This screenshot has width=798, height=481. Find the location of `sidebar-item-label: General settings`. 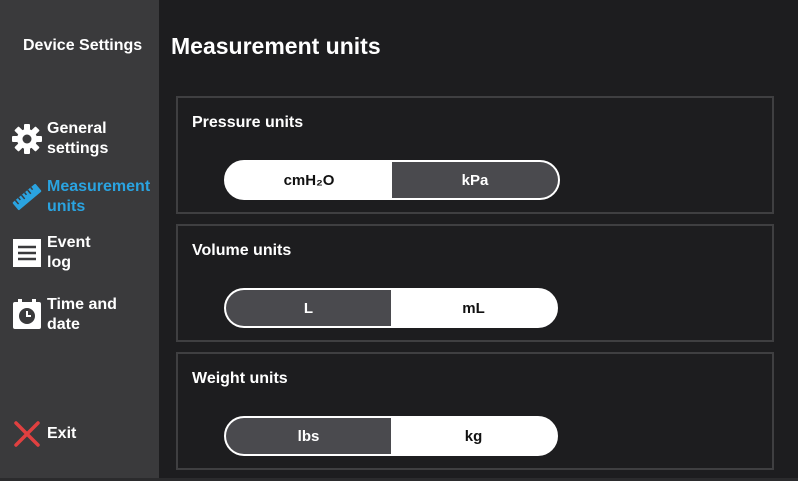

sidebar-item-label: General settings is located at coordinates (78, 138).